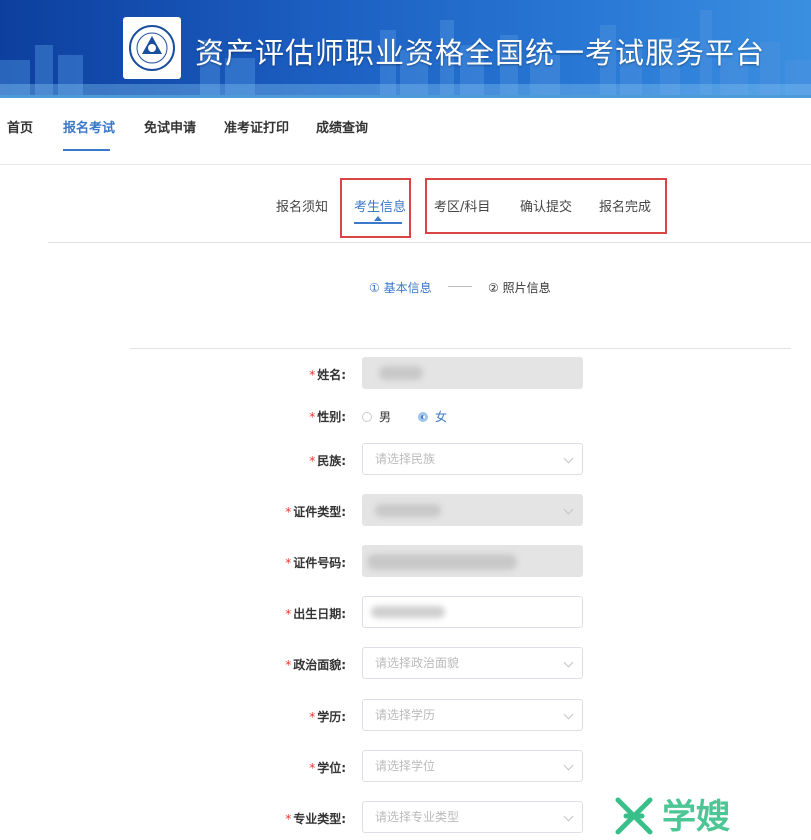 This screenshot has width=811, height=840. I want to click on form-divider, so click(460, 348).